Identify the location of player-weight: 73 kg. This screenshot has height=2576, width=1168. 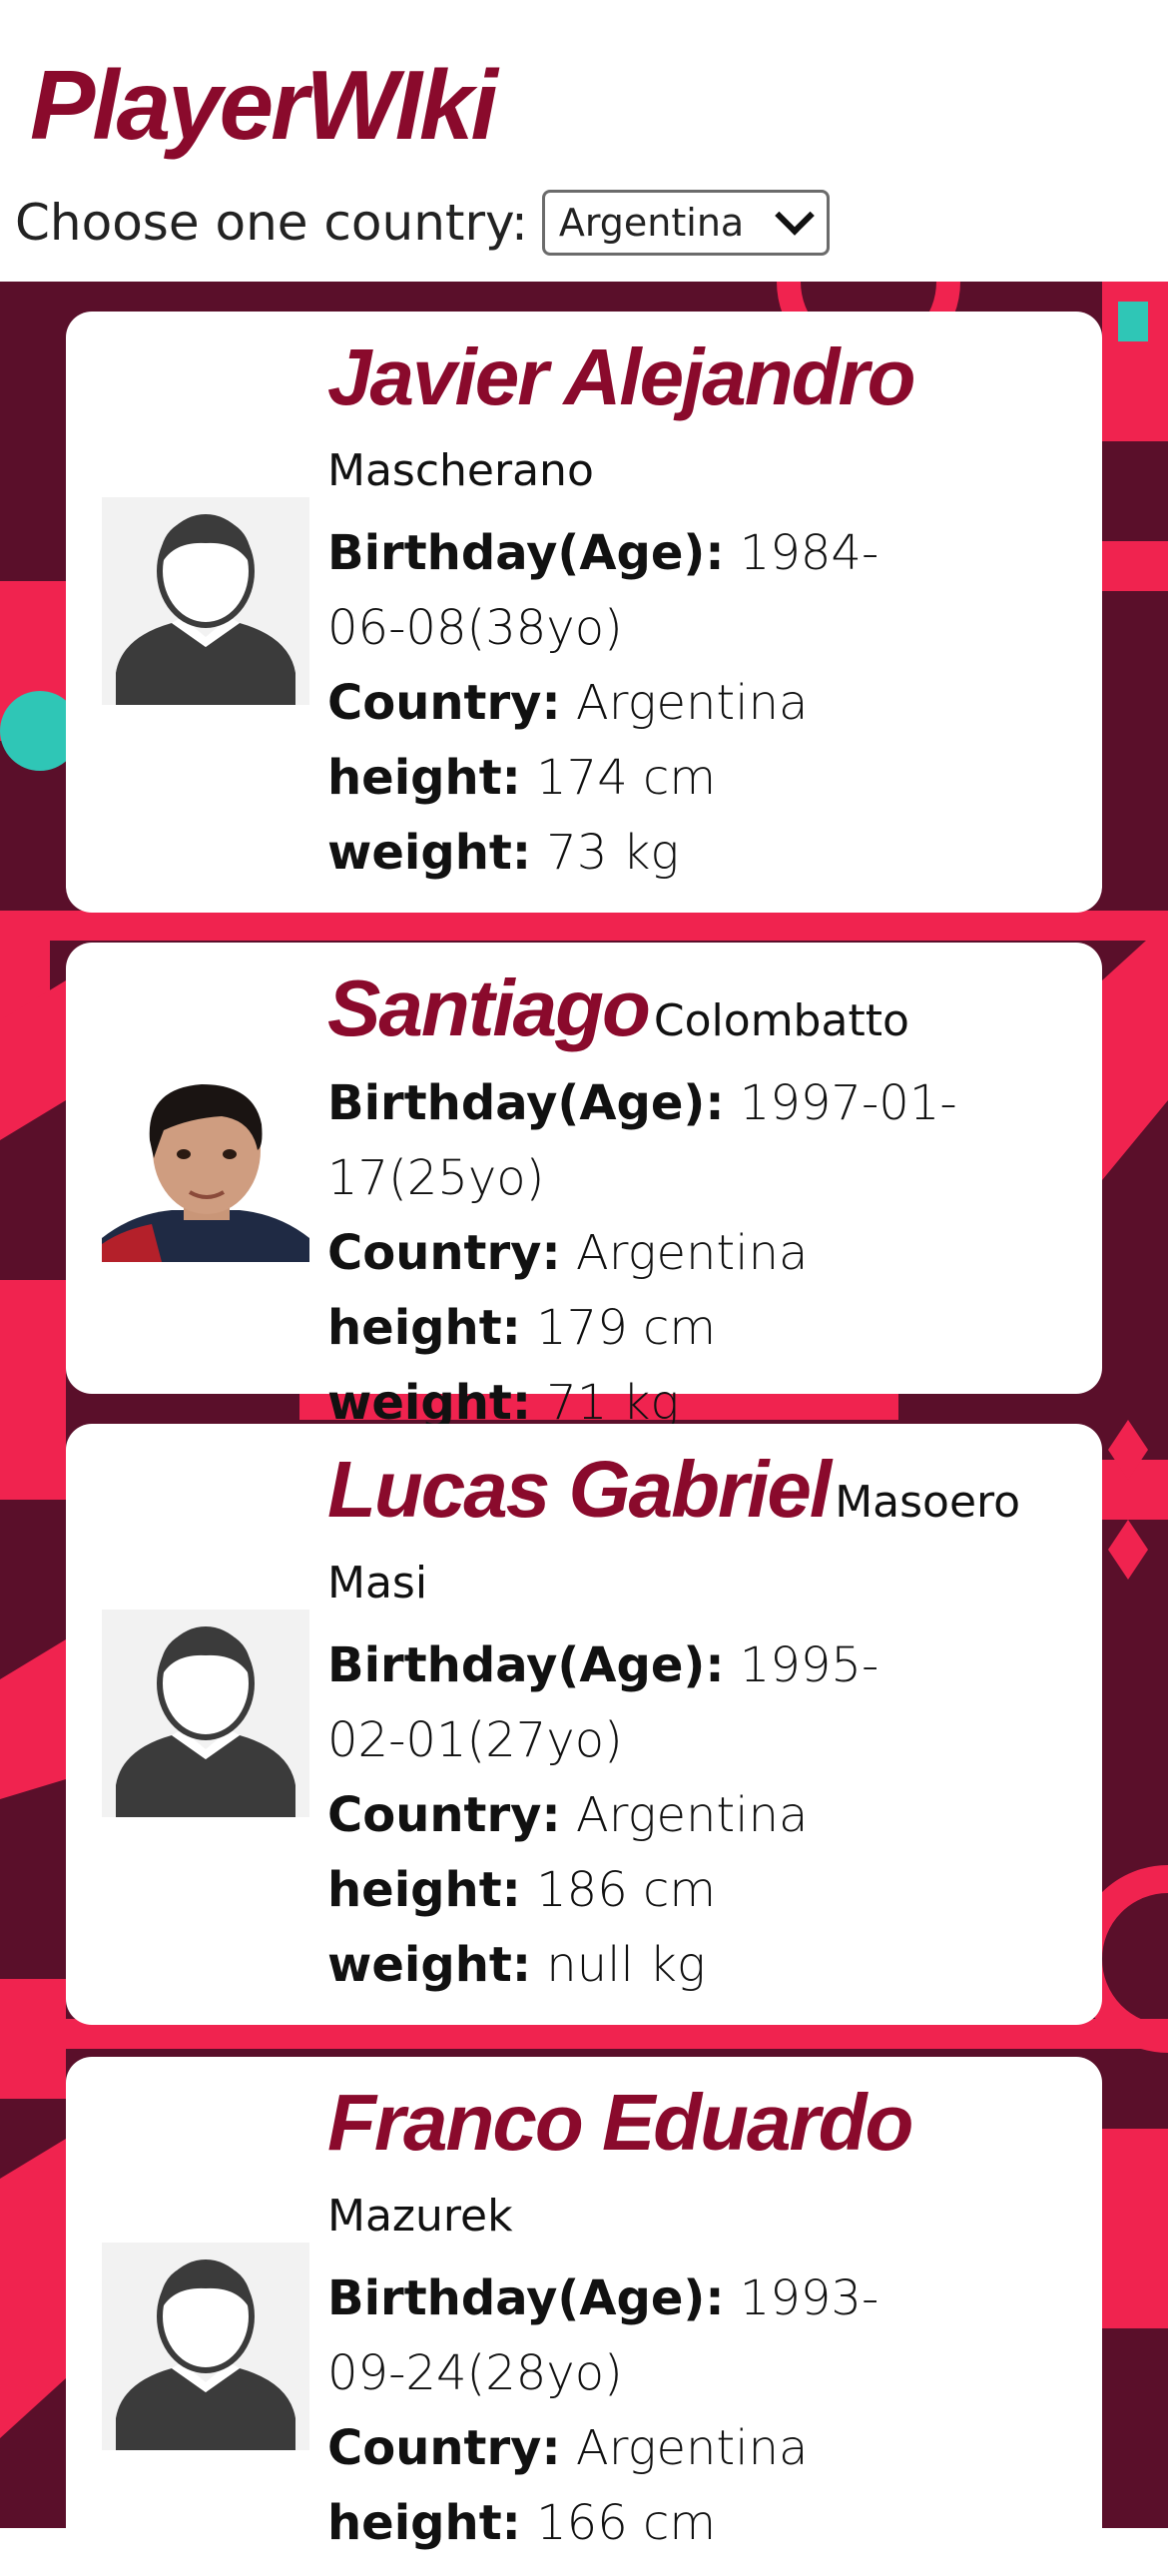
(613, 853).